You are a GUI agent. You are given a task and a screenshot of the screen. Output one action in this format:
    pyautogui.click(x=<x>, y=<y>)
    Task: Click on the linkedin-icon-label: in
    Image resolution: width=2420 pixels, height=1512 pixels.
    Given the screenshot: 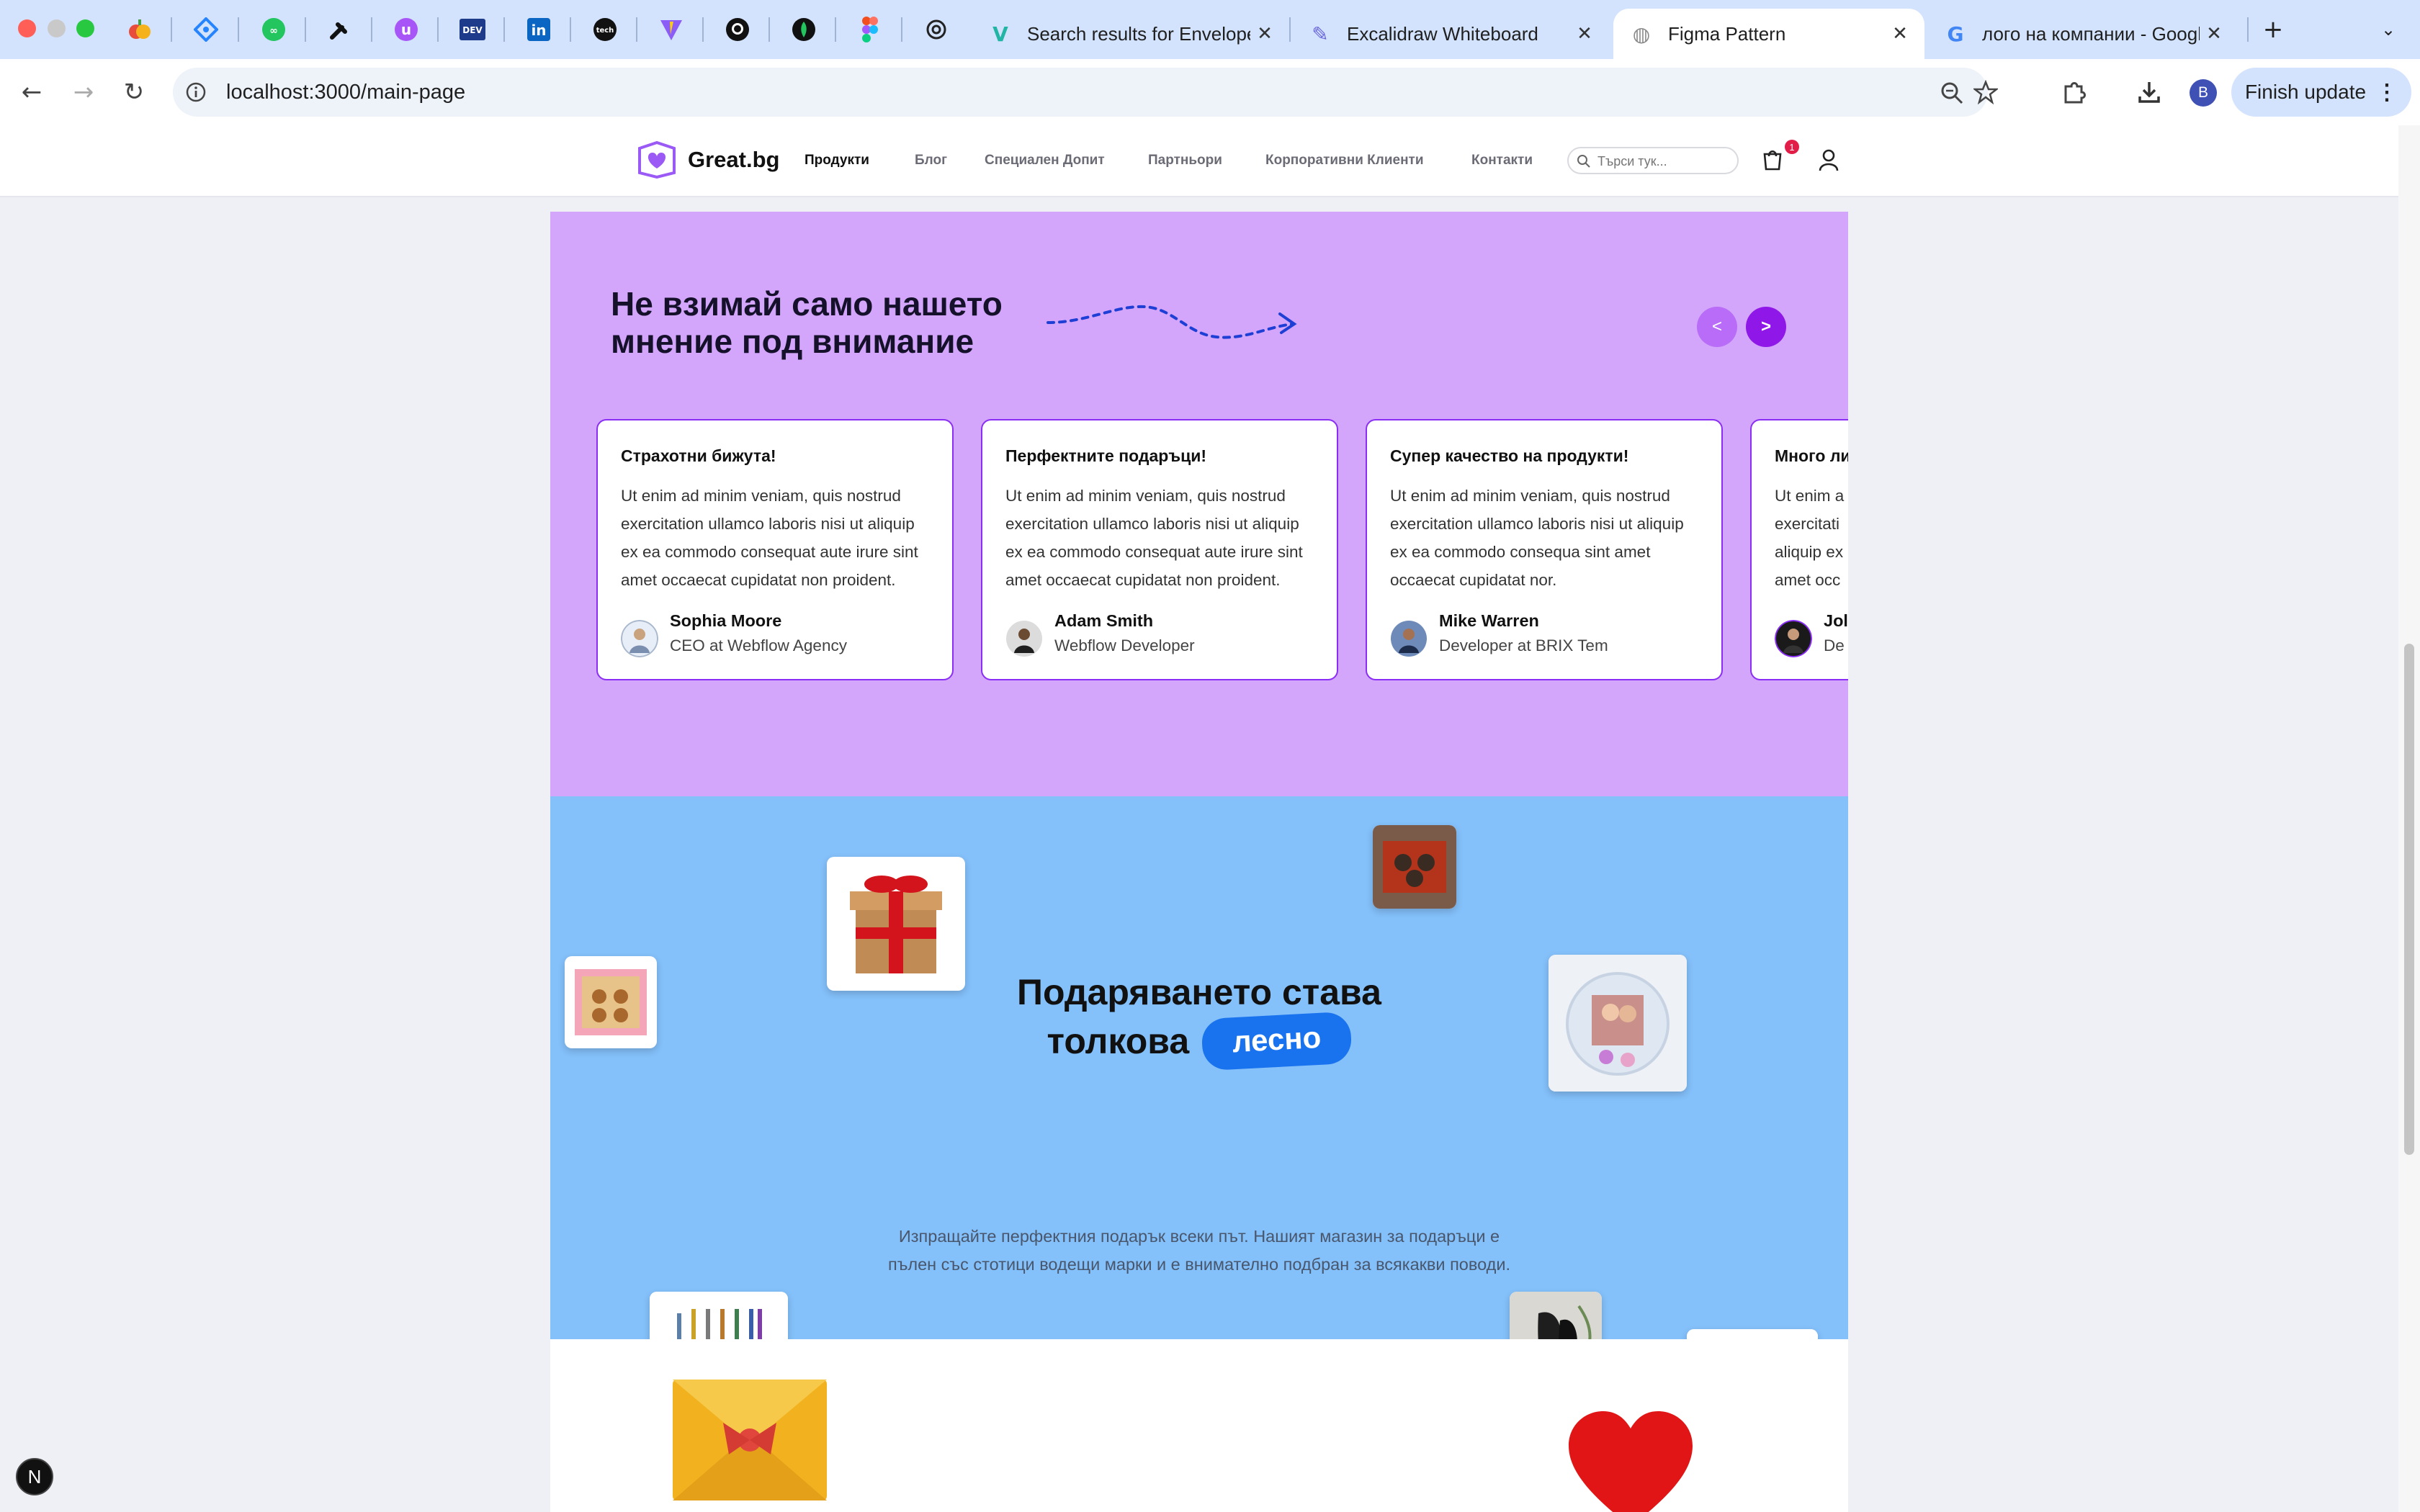 What is the action you would take?
    pyautogui.click(x=538, y=30)
    